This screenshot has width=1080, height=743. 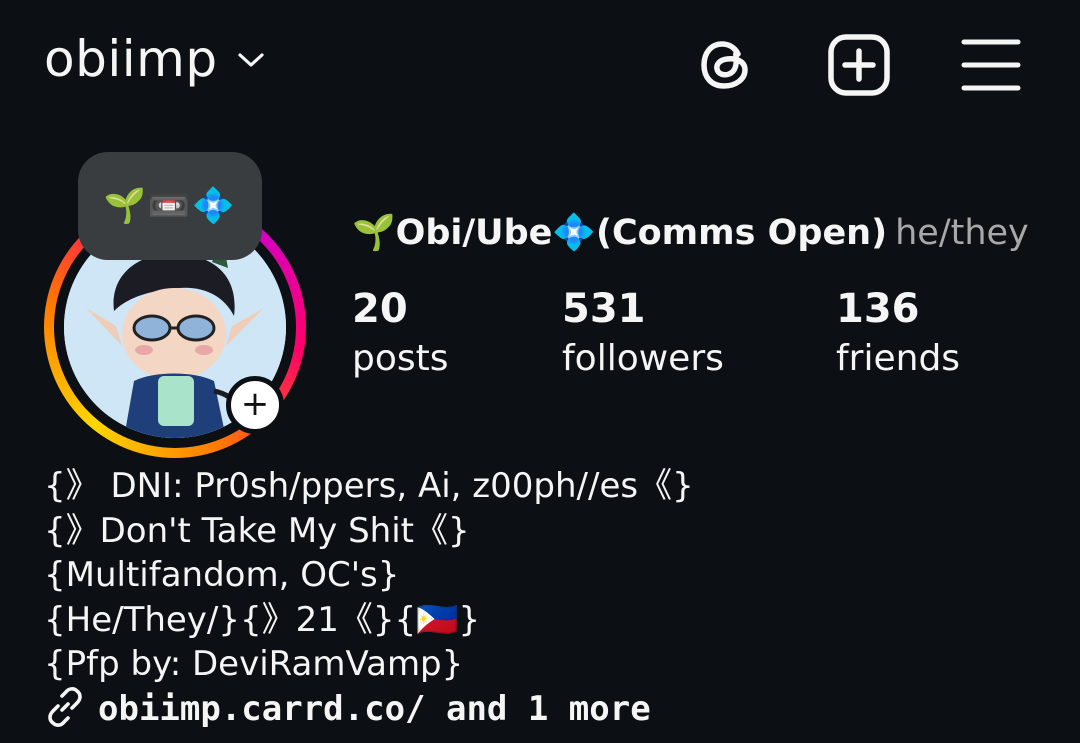 What do you see at coordinates (251, 62) in the screenshot?
I see `chevron-down-icon` at bounding box center [251, 62].